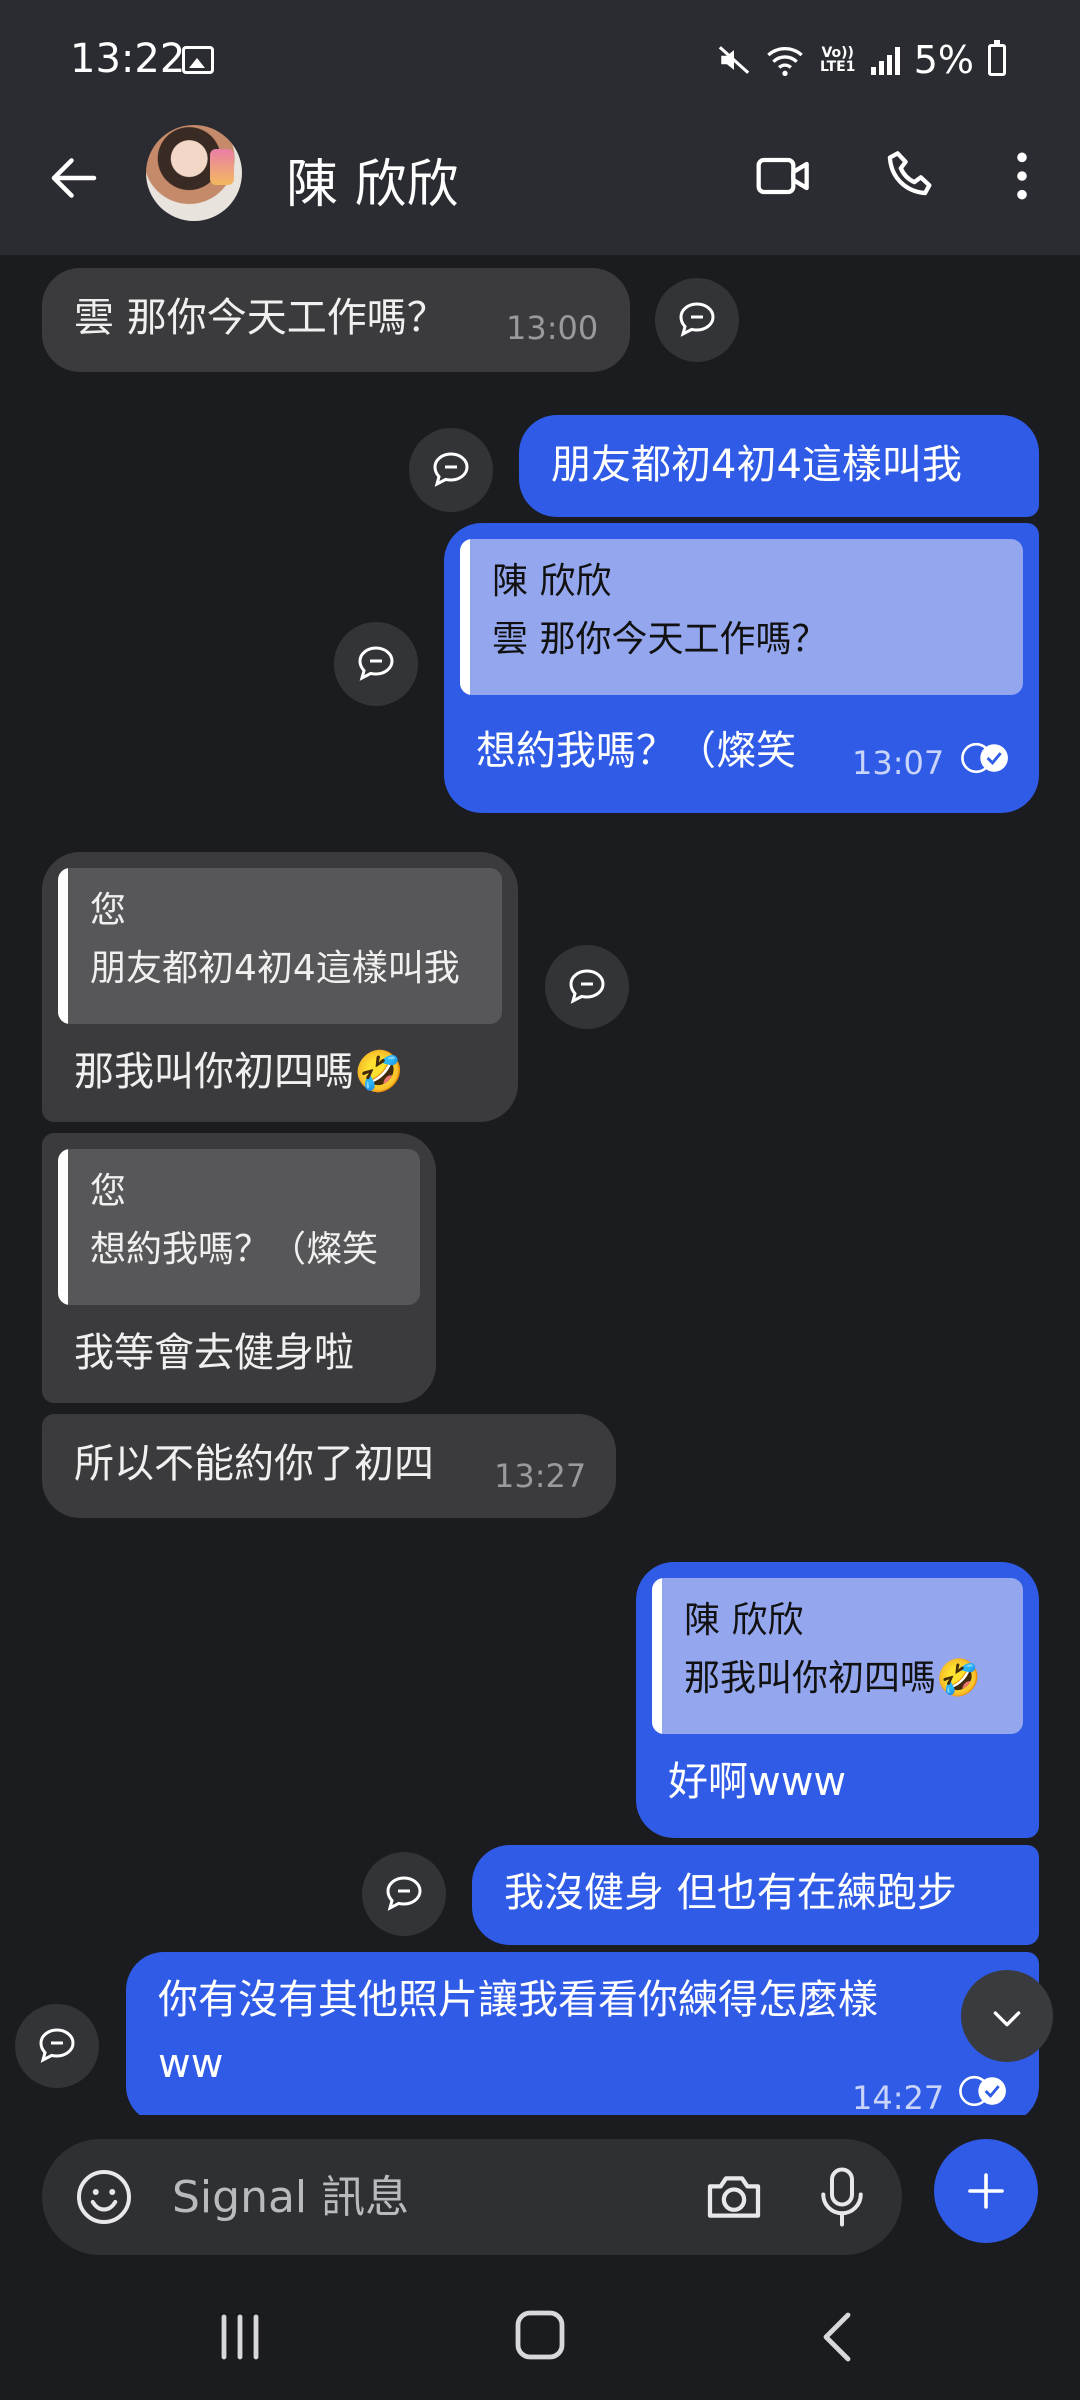  Describe the element at coordinates (898, 763) in the screenshot. I see `message-time: 13:07` at that location.